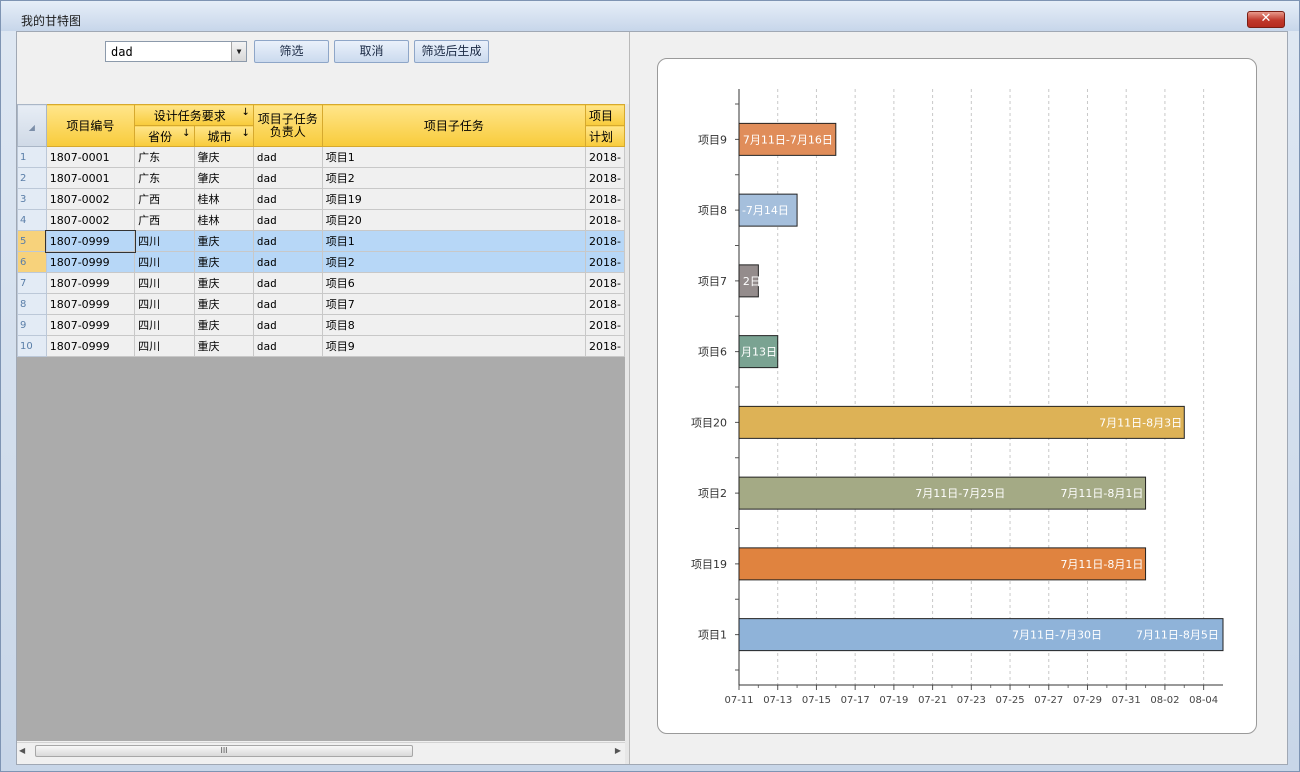 The image size is (1300, 772). I want to click on row-header: 8, so click(32, 304).